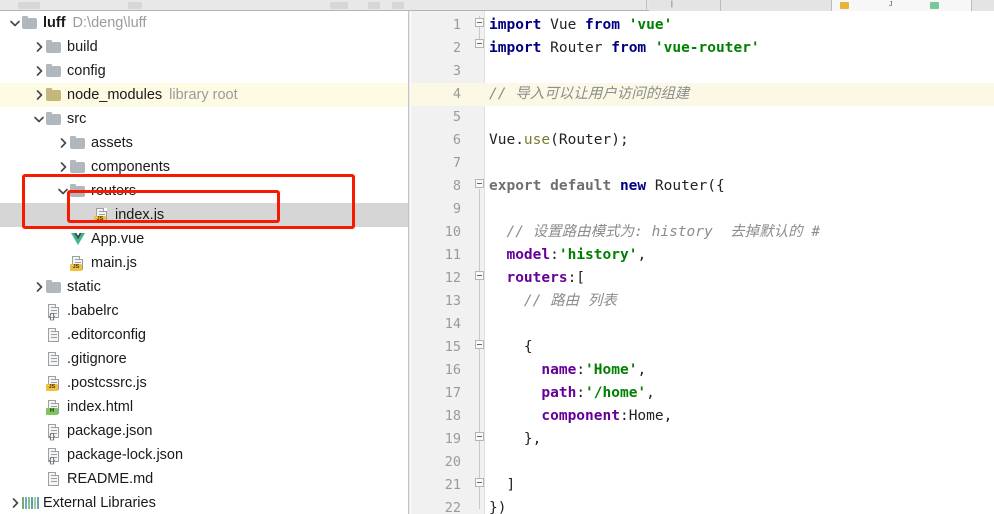 Image resolution: width=994 pixels, height=514 pixels. I want to click on tree-item-label: src, so click(77, 119).